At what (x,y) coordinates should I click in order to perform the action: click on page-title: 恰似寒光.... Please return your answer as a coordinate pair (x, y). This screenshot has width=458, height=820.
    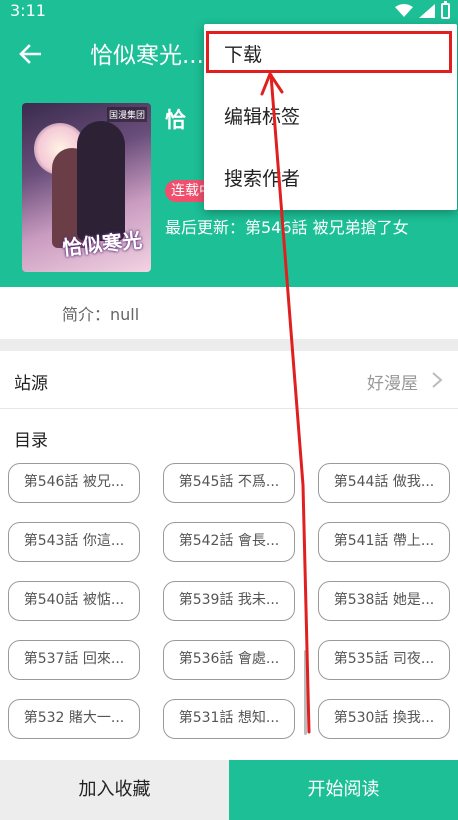
    Looking at the image, I should click on (147, 56).